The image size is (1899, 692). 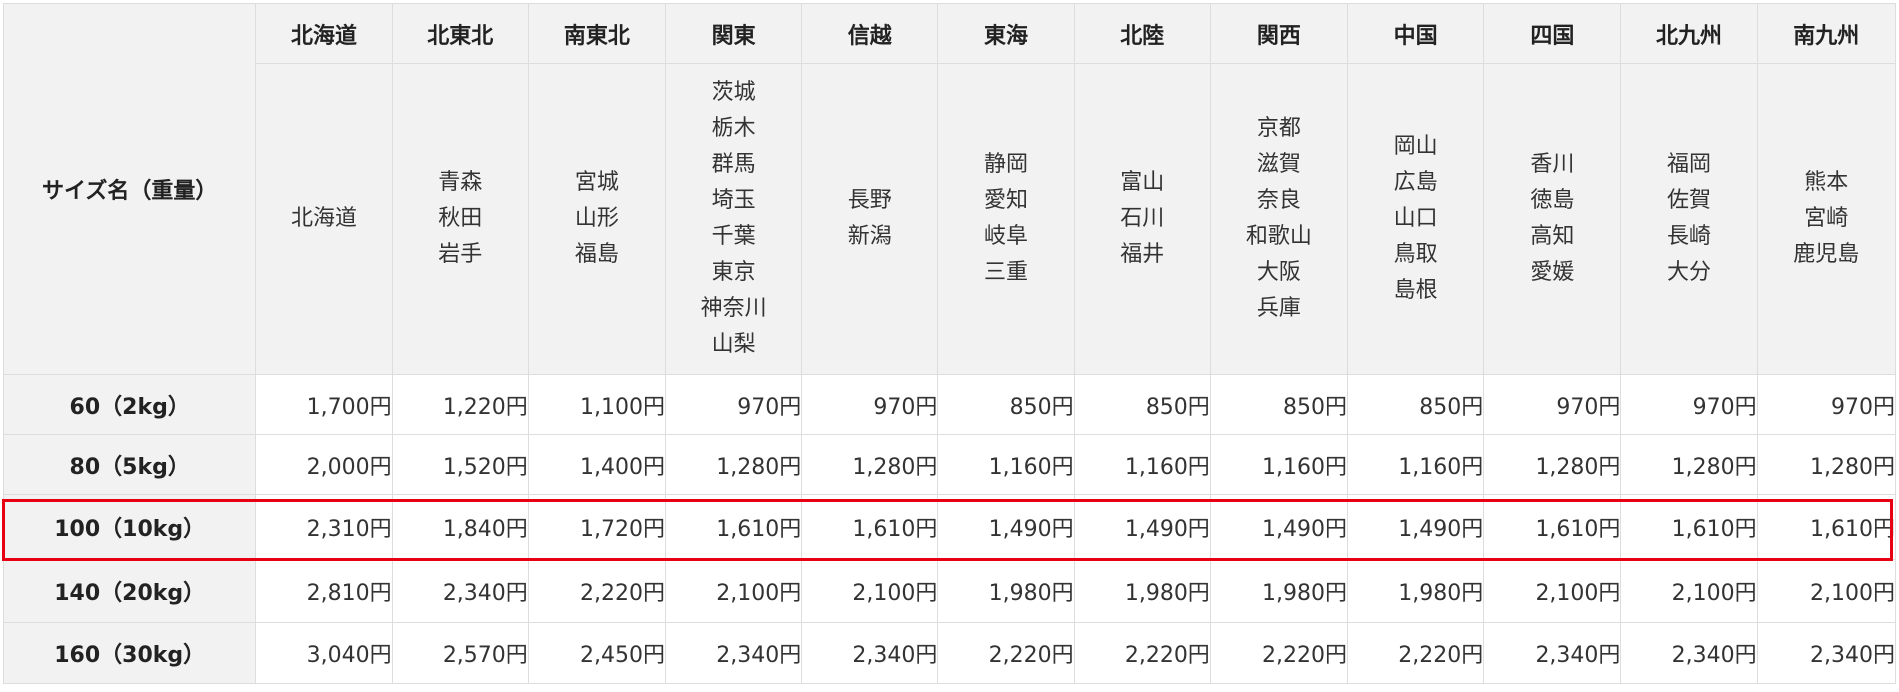 What do you see at coordinates (733, 219) in the screenshot?
I see `prefecture-list: 茨城 栃木 群馬 埼玉 千葉 東京 神奈川 山梨` at bounding box center [733, 219].